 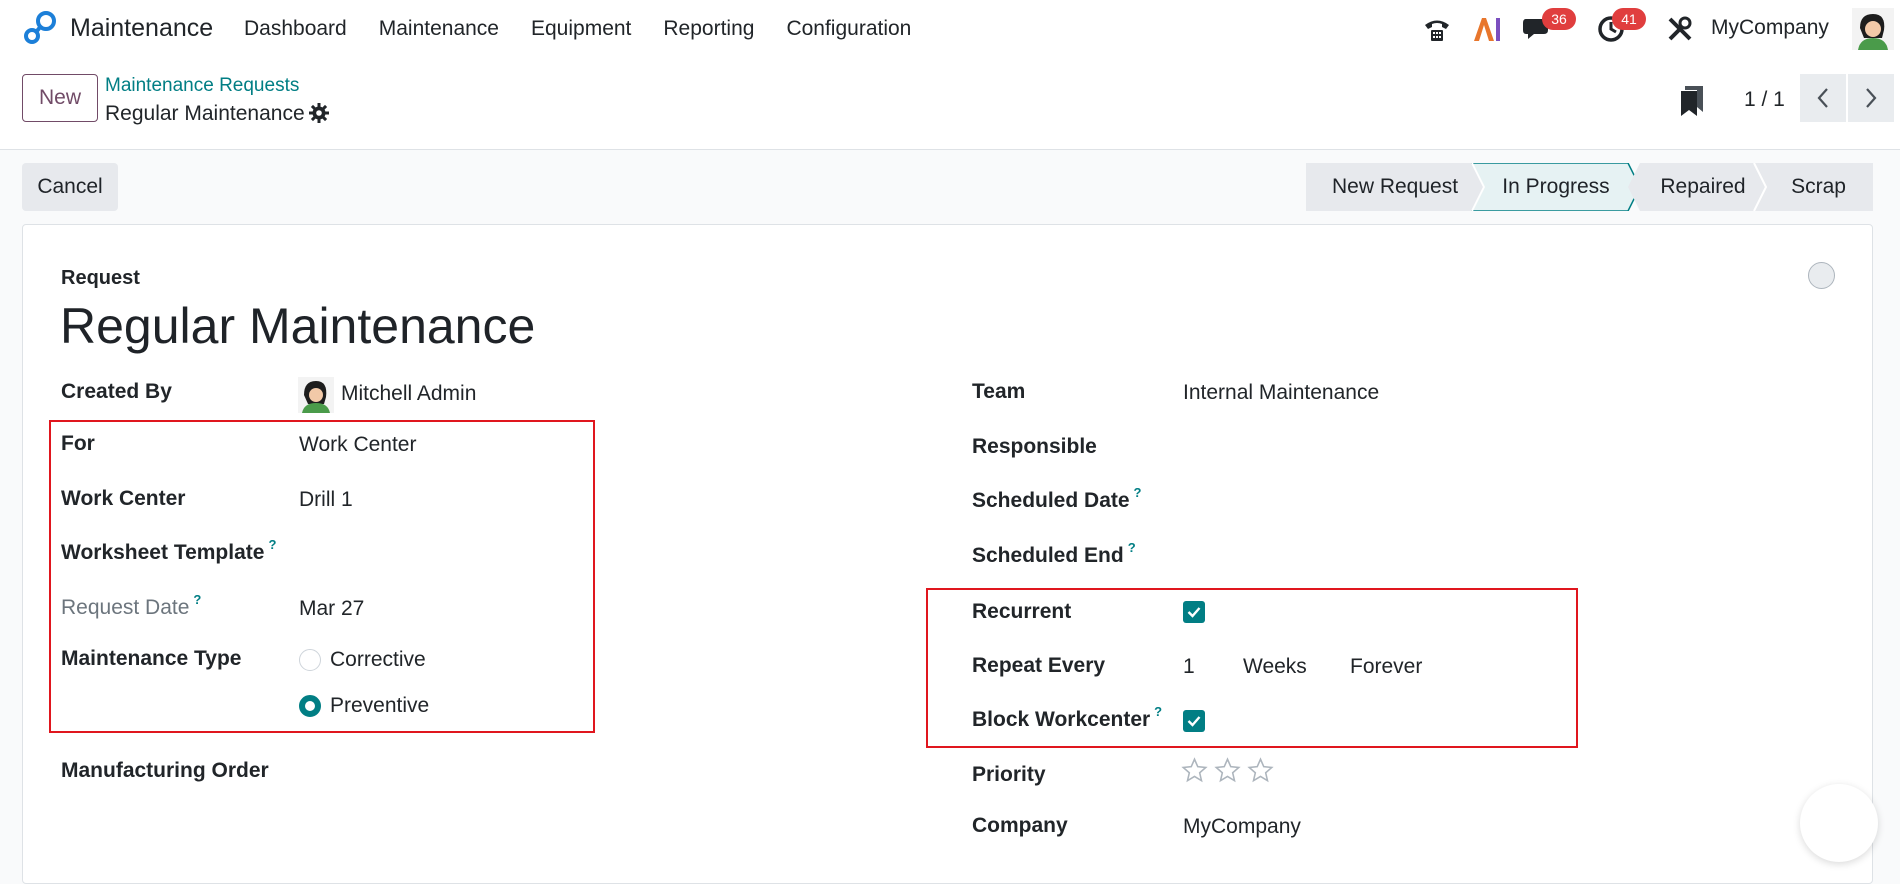 I want to click on manufacturing-order-label: Manufacturing Order, so click(x=165, y=770).